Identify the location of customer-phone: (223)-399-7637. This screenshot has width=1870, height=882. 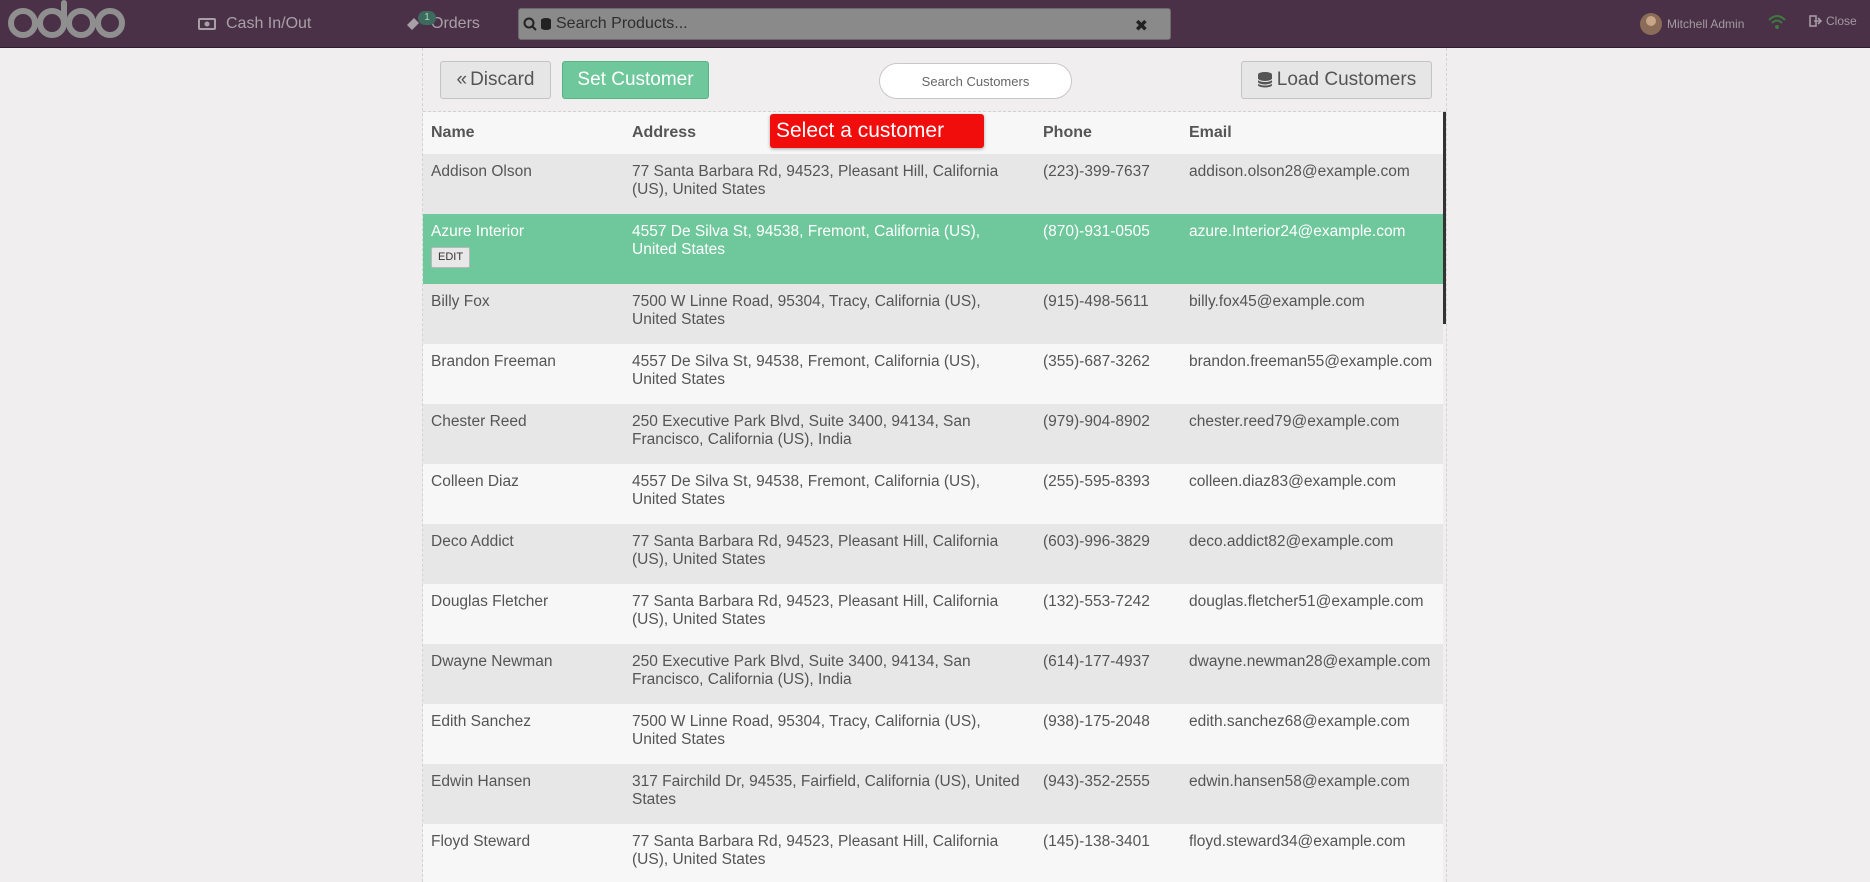
(1108, 184).